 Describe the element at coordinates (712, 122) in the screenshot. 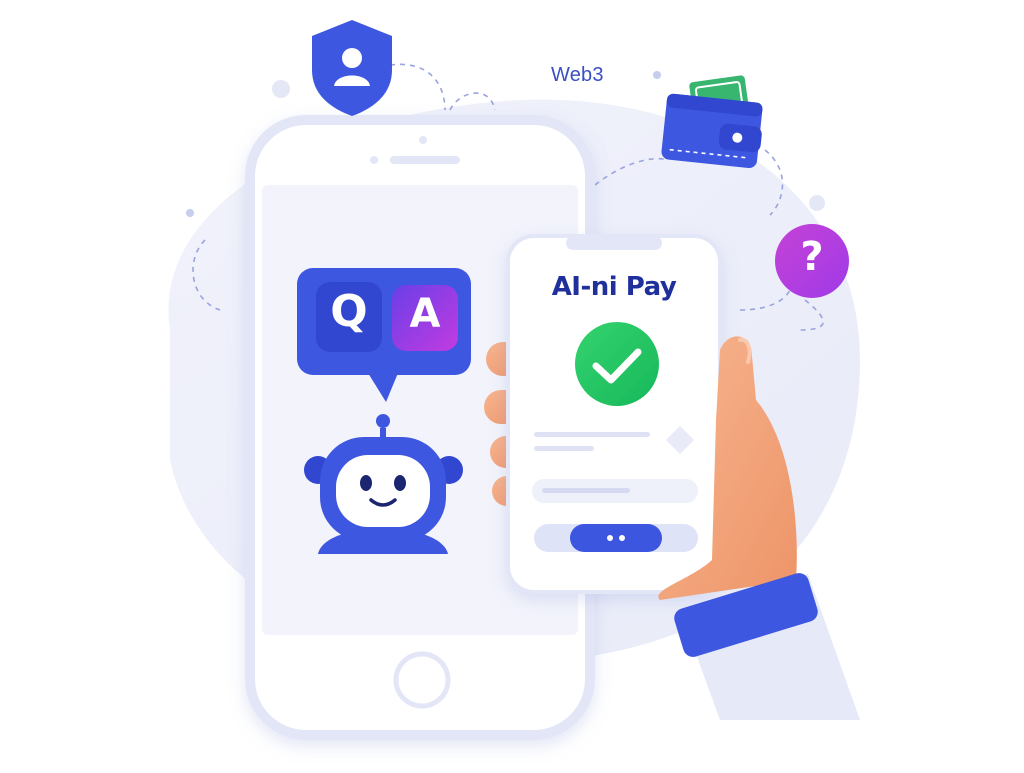

I see `wallet-icon` at that location.